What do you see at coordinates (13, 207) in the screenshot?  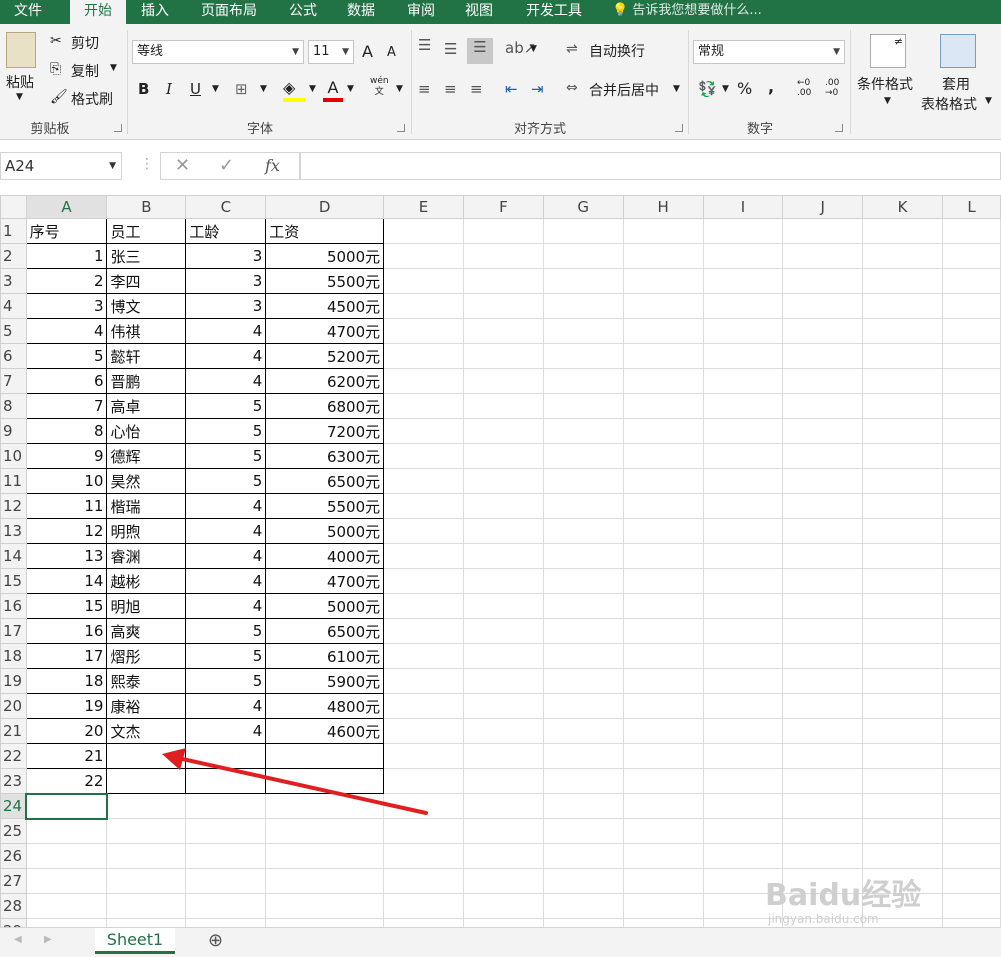 I see `select-all-corner` at bounding box center [13, 207].